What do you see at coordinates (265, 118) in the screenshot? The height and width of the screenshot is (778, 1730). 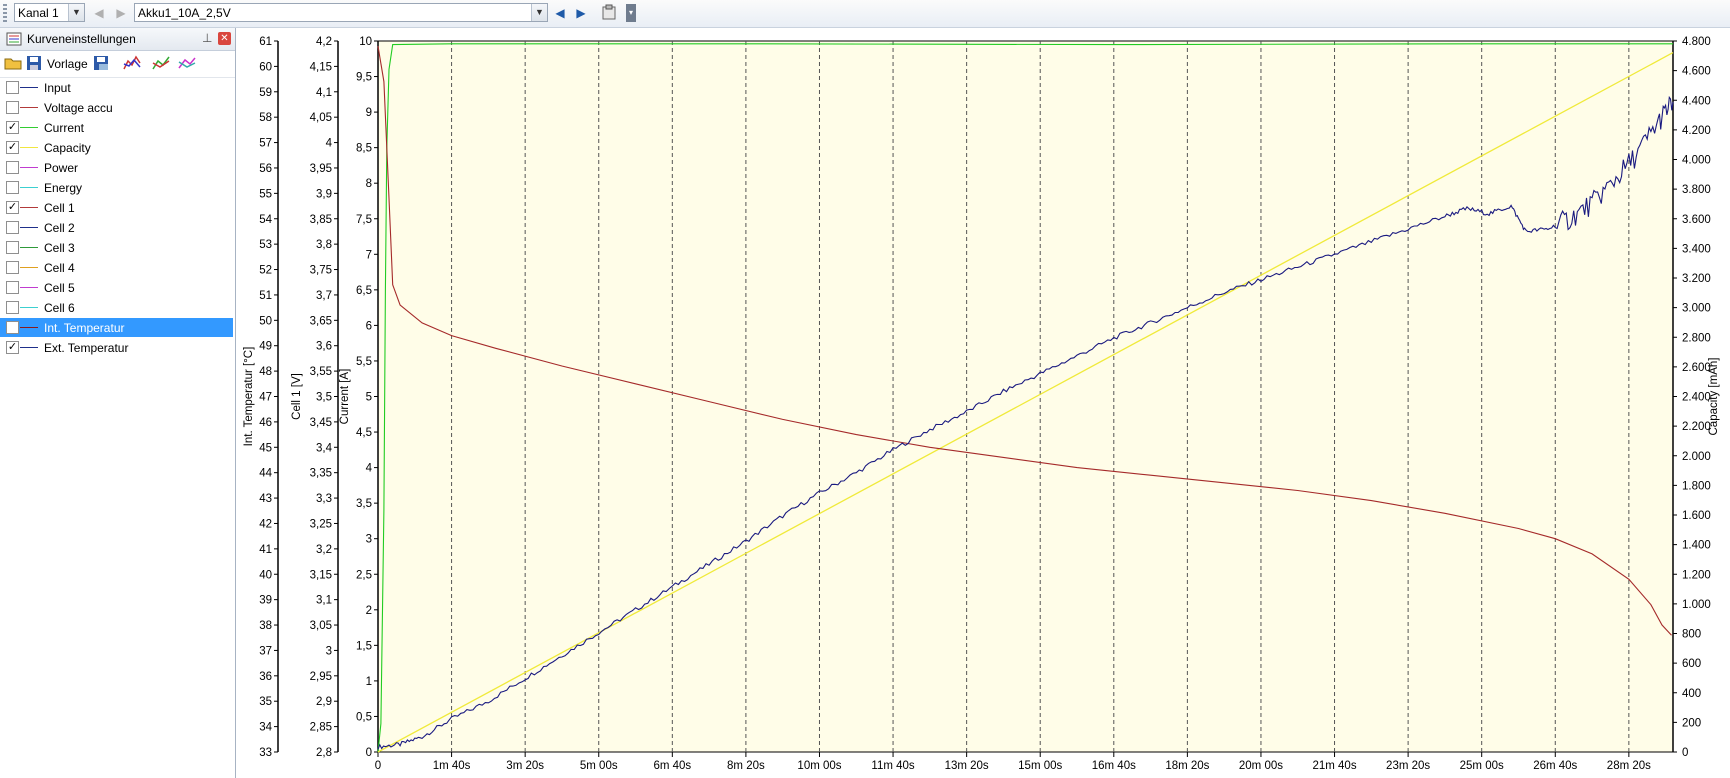 I see `y-tick-label: 58` at bounding box center [265, 118].